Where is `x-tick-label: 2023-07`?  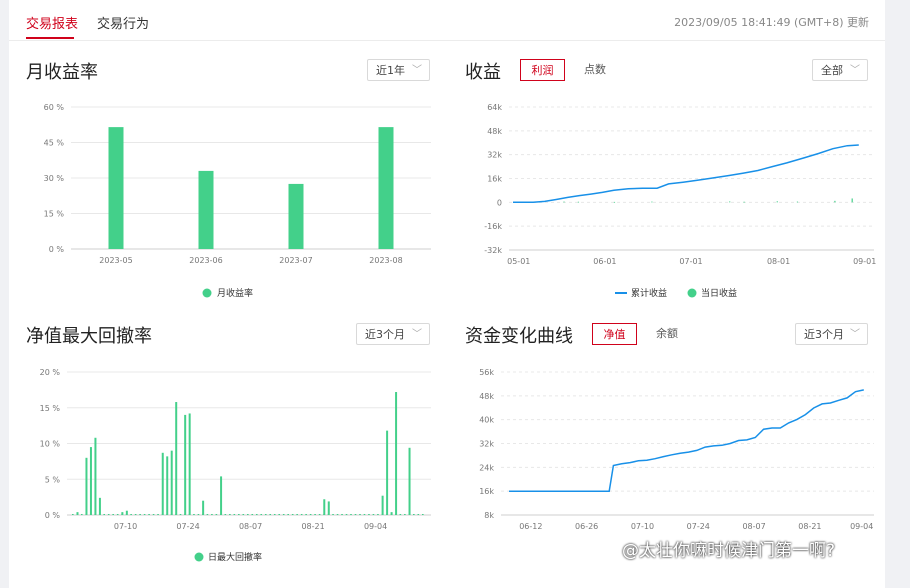 x-tick-label: 2023-07 is located at coordinates (295, 260).